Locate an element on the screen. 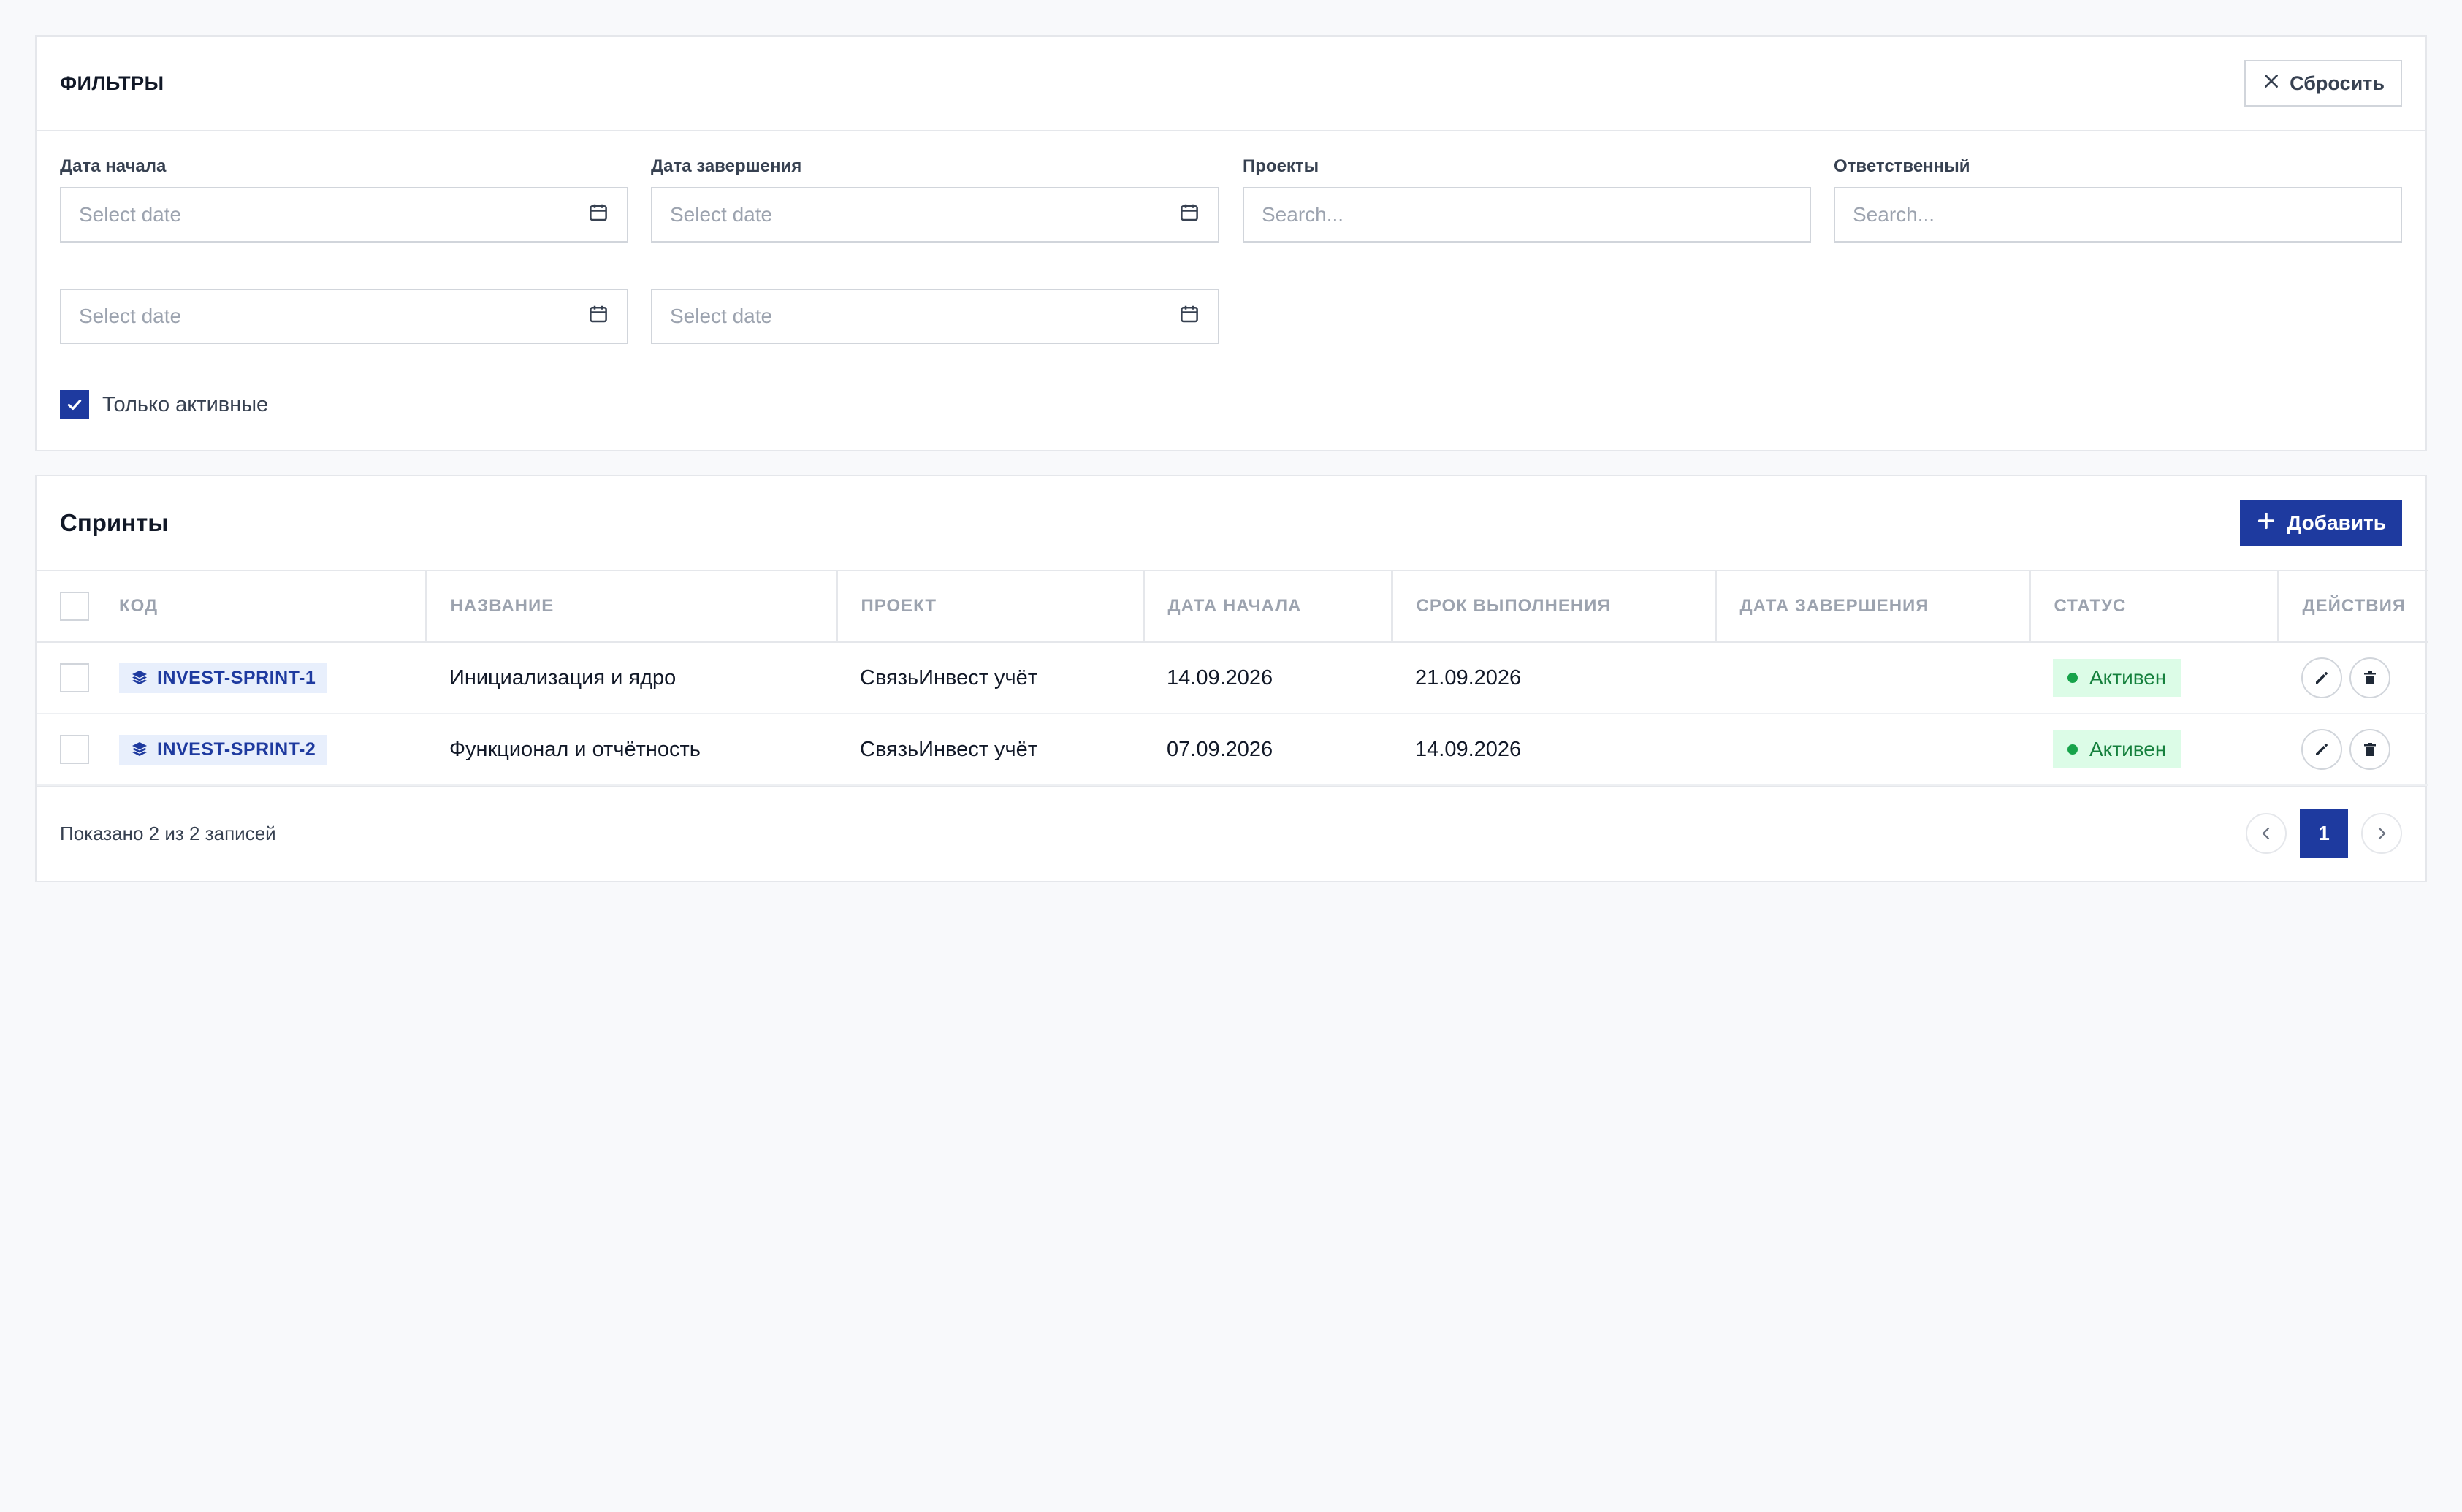 The height and width of the screenshot is (1512, 2462). code-cell: INVEST-SPRINT-2 is located at coordinates (272, 750).